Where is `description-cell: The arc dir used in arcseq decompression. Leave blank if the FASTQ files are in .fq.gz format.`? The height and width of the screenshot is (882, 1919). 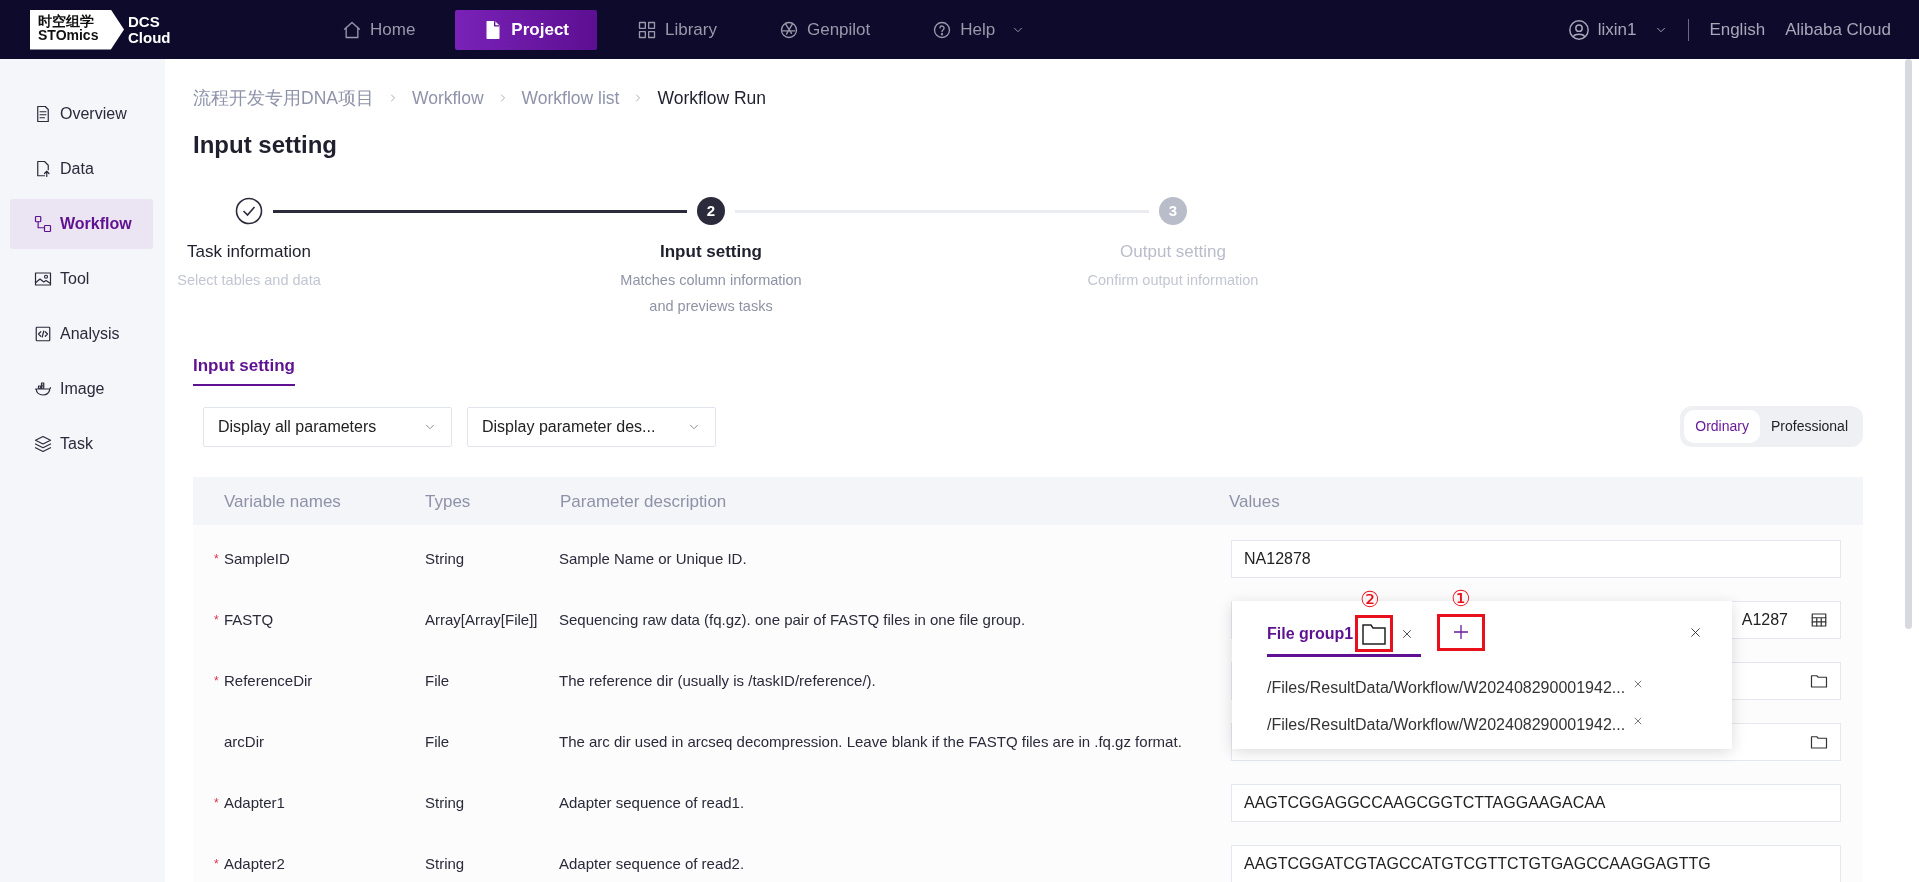
description-cell: The arc dir used in arcseq decompression. Leave blank if the FASTQ files are in .fq.gz format. is located at coordinates (870, 741).